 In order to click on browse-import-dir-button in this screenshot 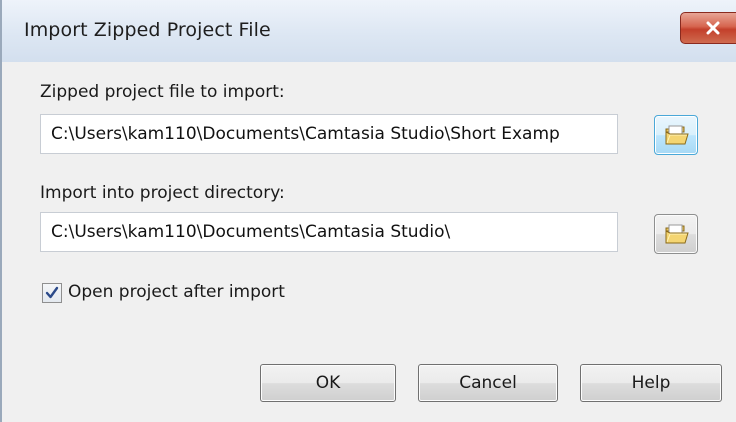, I will do `click(676, 234)`.